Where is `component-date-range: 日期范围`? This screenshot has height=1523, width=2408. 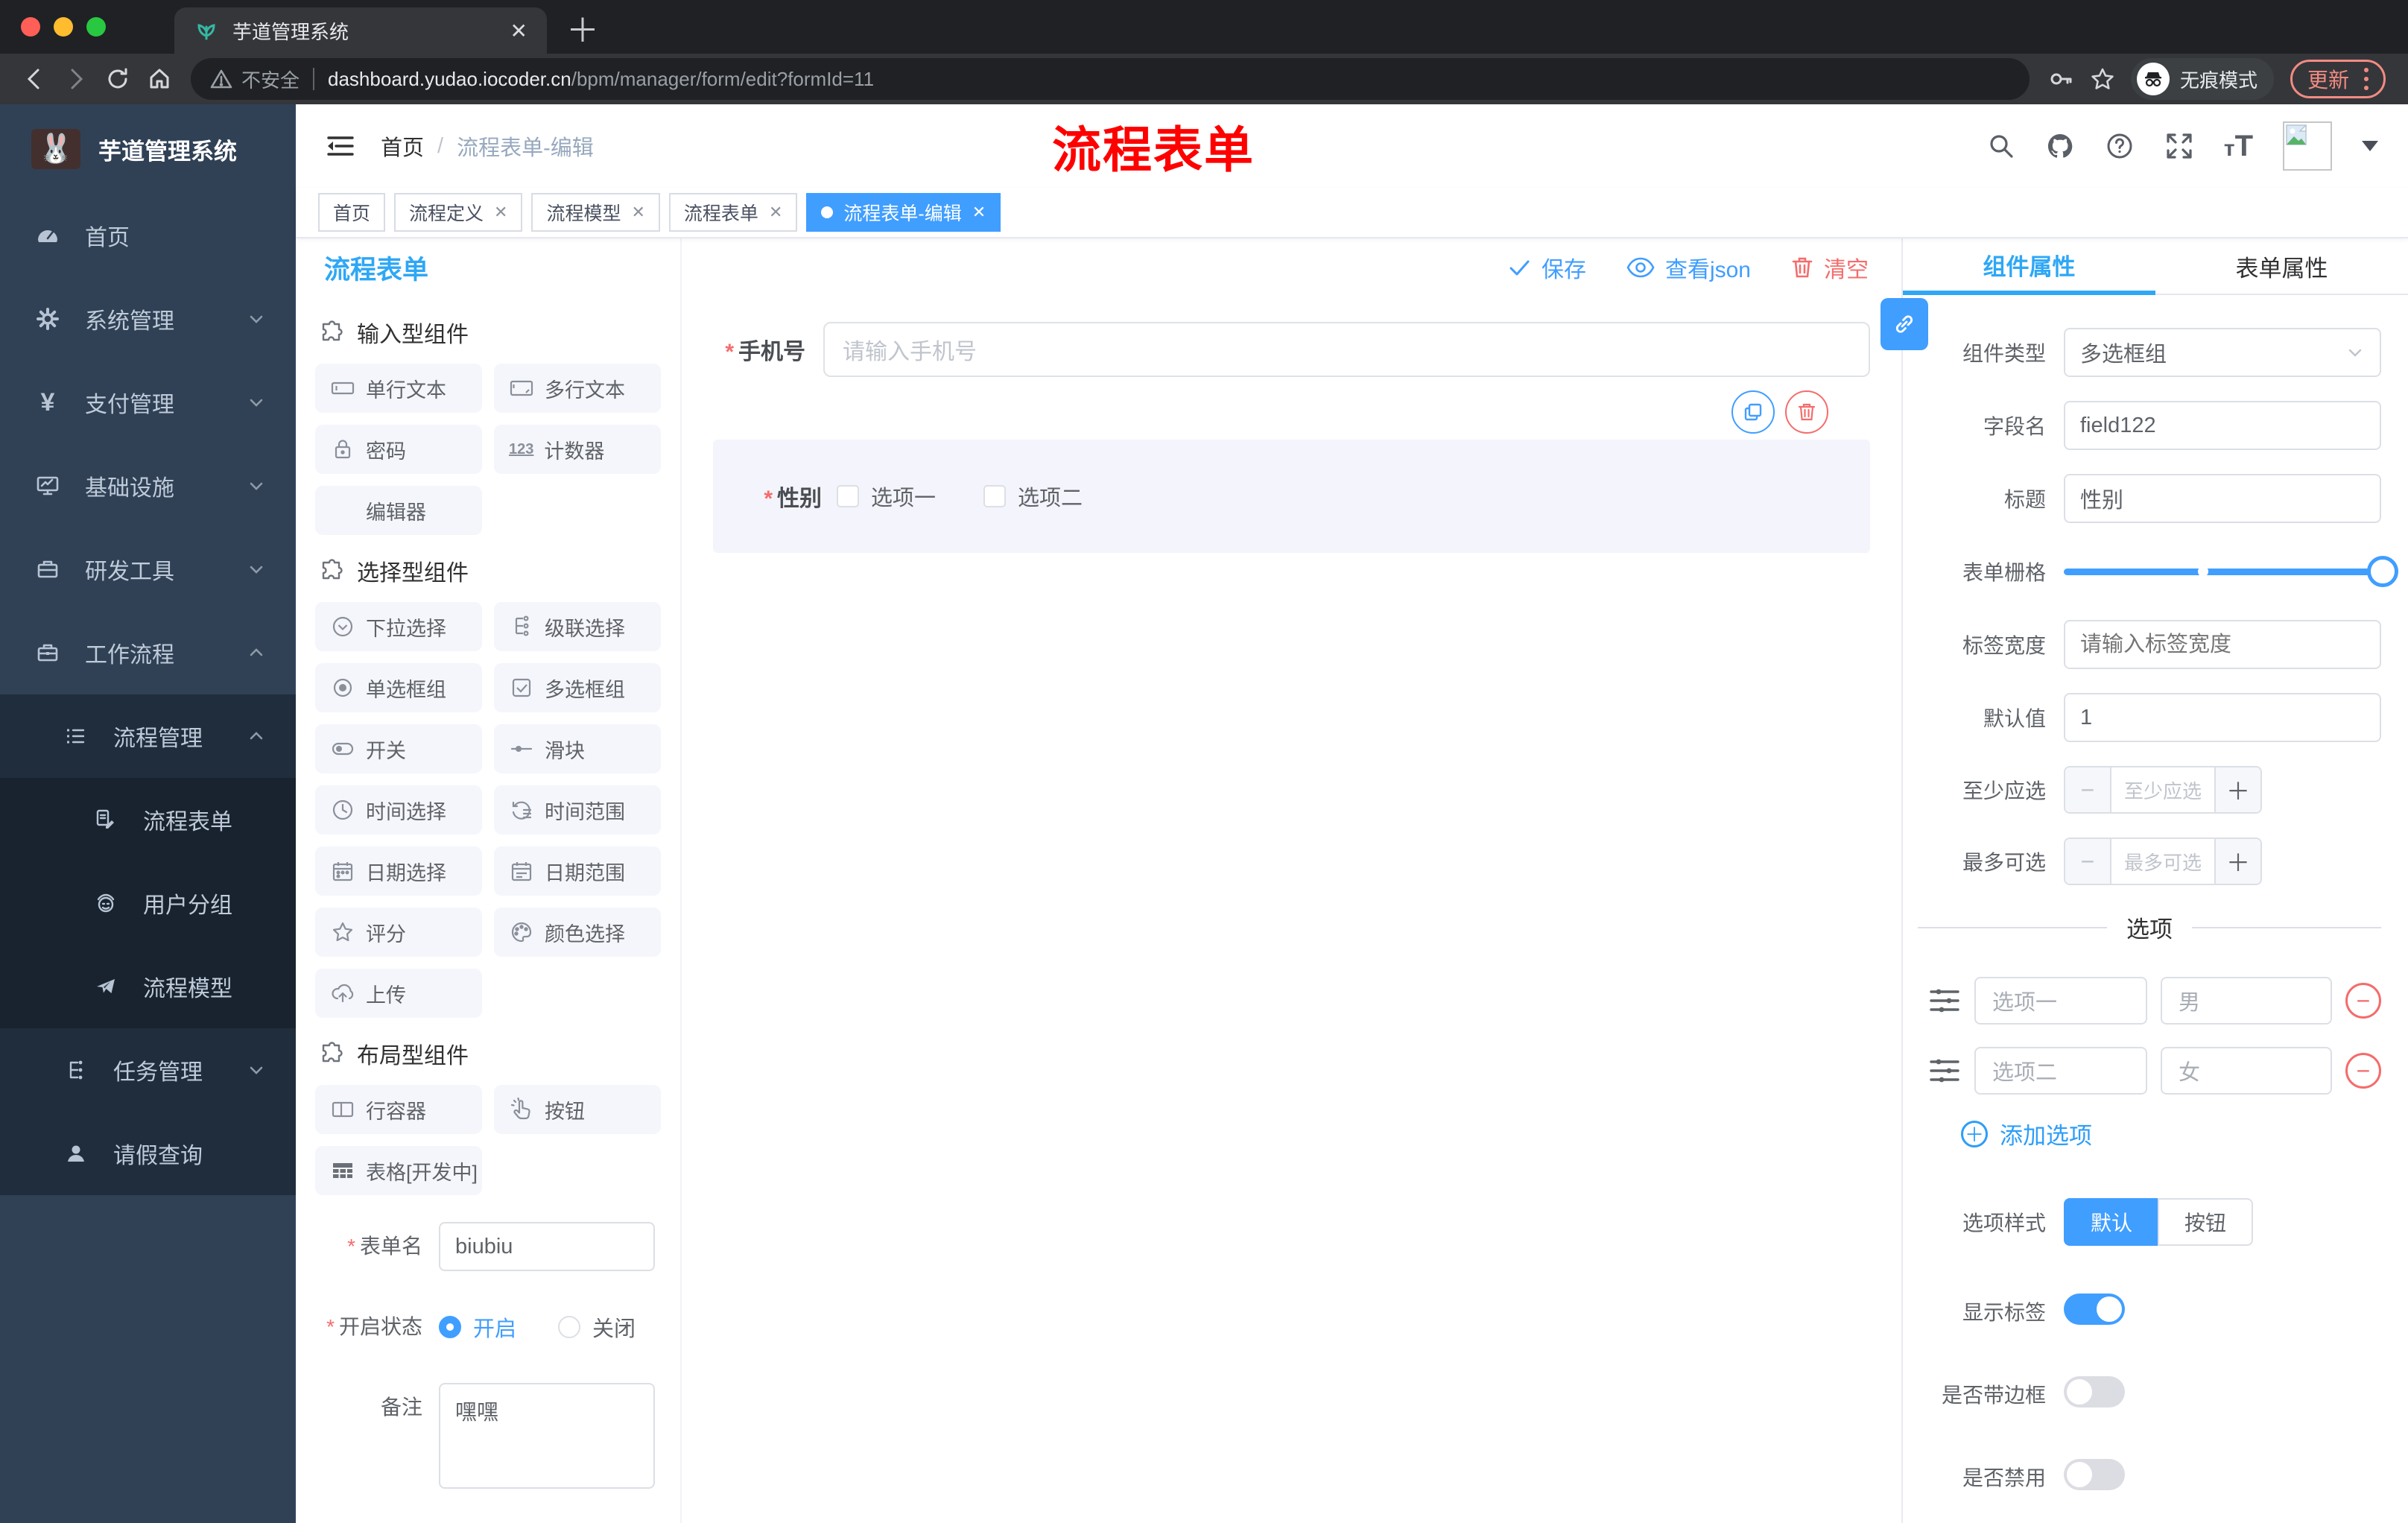 component-date-range: 日期范围 is located at coordinates (577, 871).